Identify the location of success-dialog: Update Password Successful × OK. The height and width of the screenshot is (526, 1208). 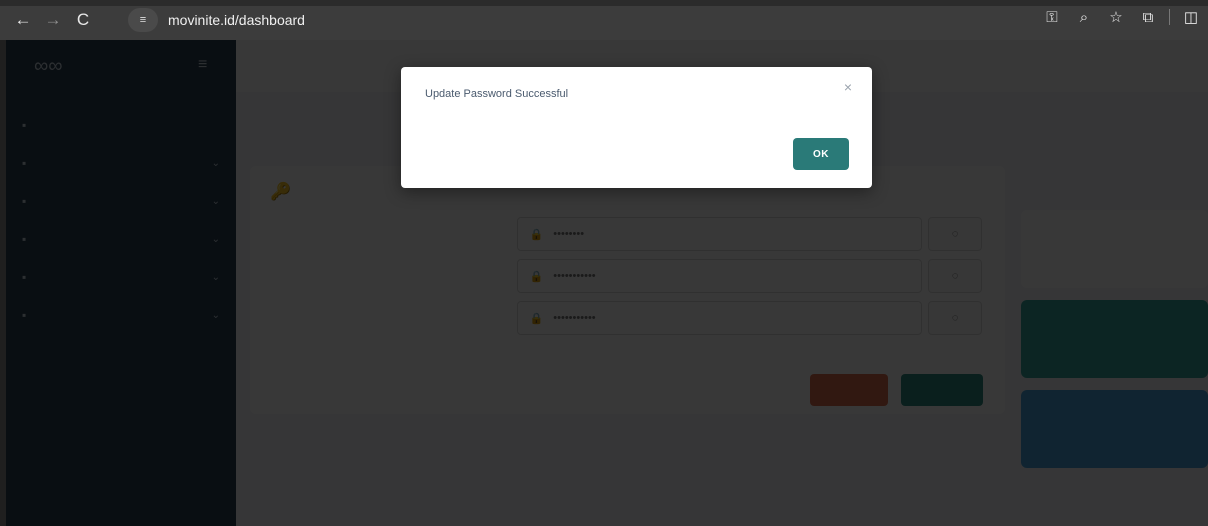
(636, 127).